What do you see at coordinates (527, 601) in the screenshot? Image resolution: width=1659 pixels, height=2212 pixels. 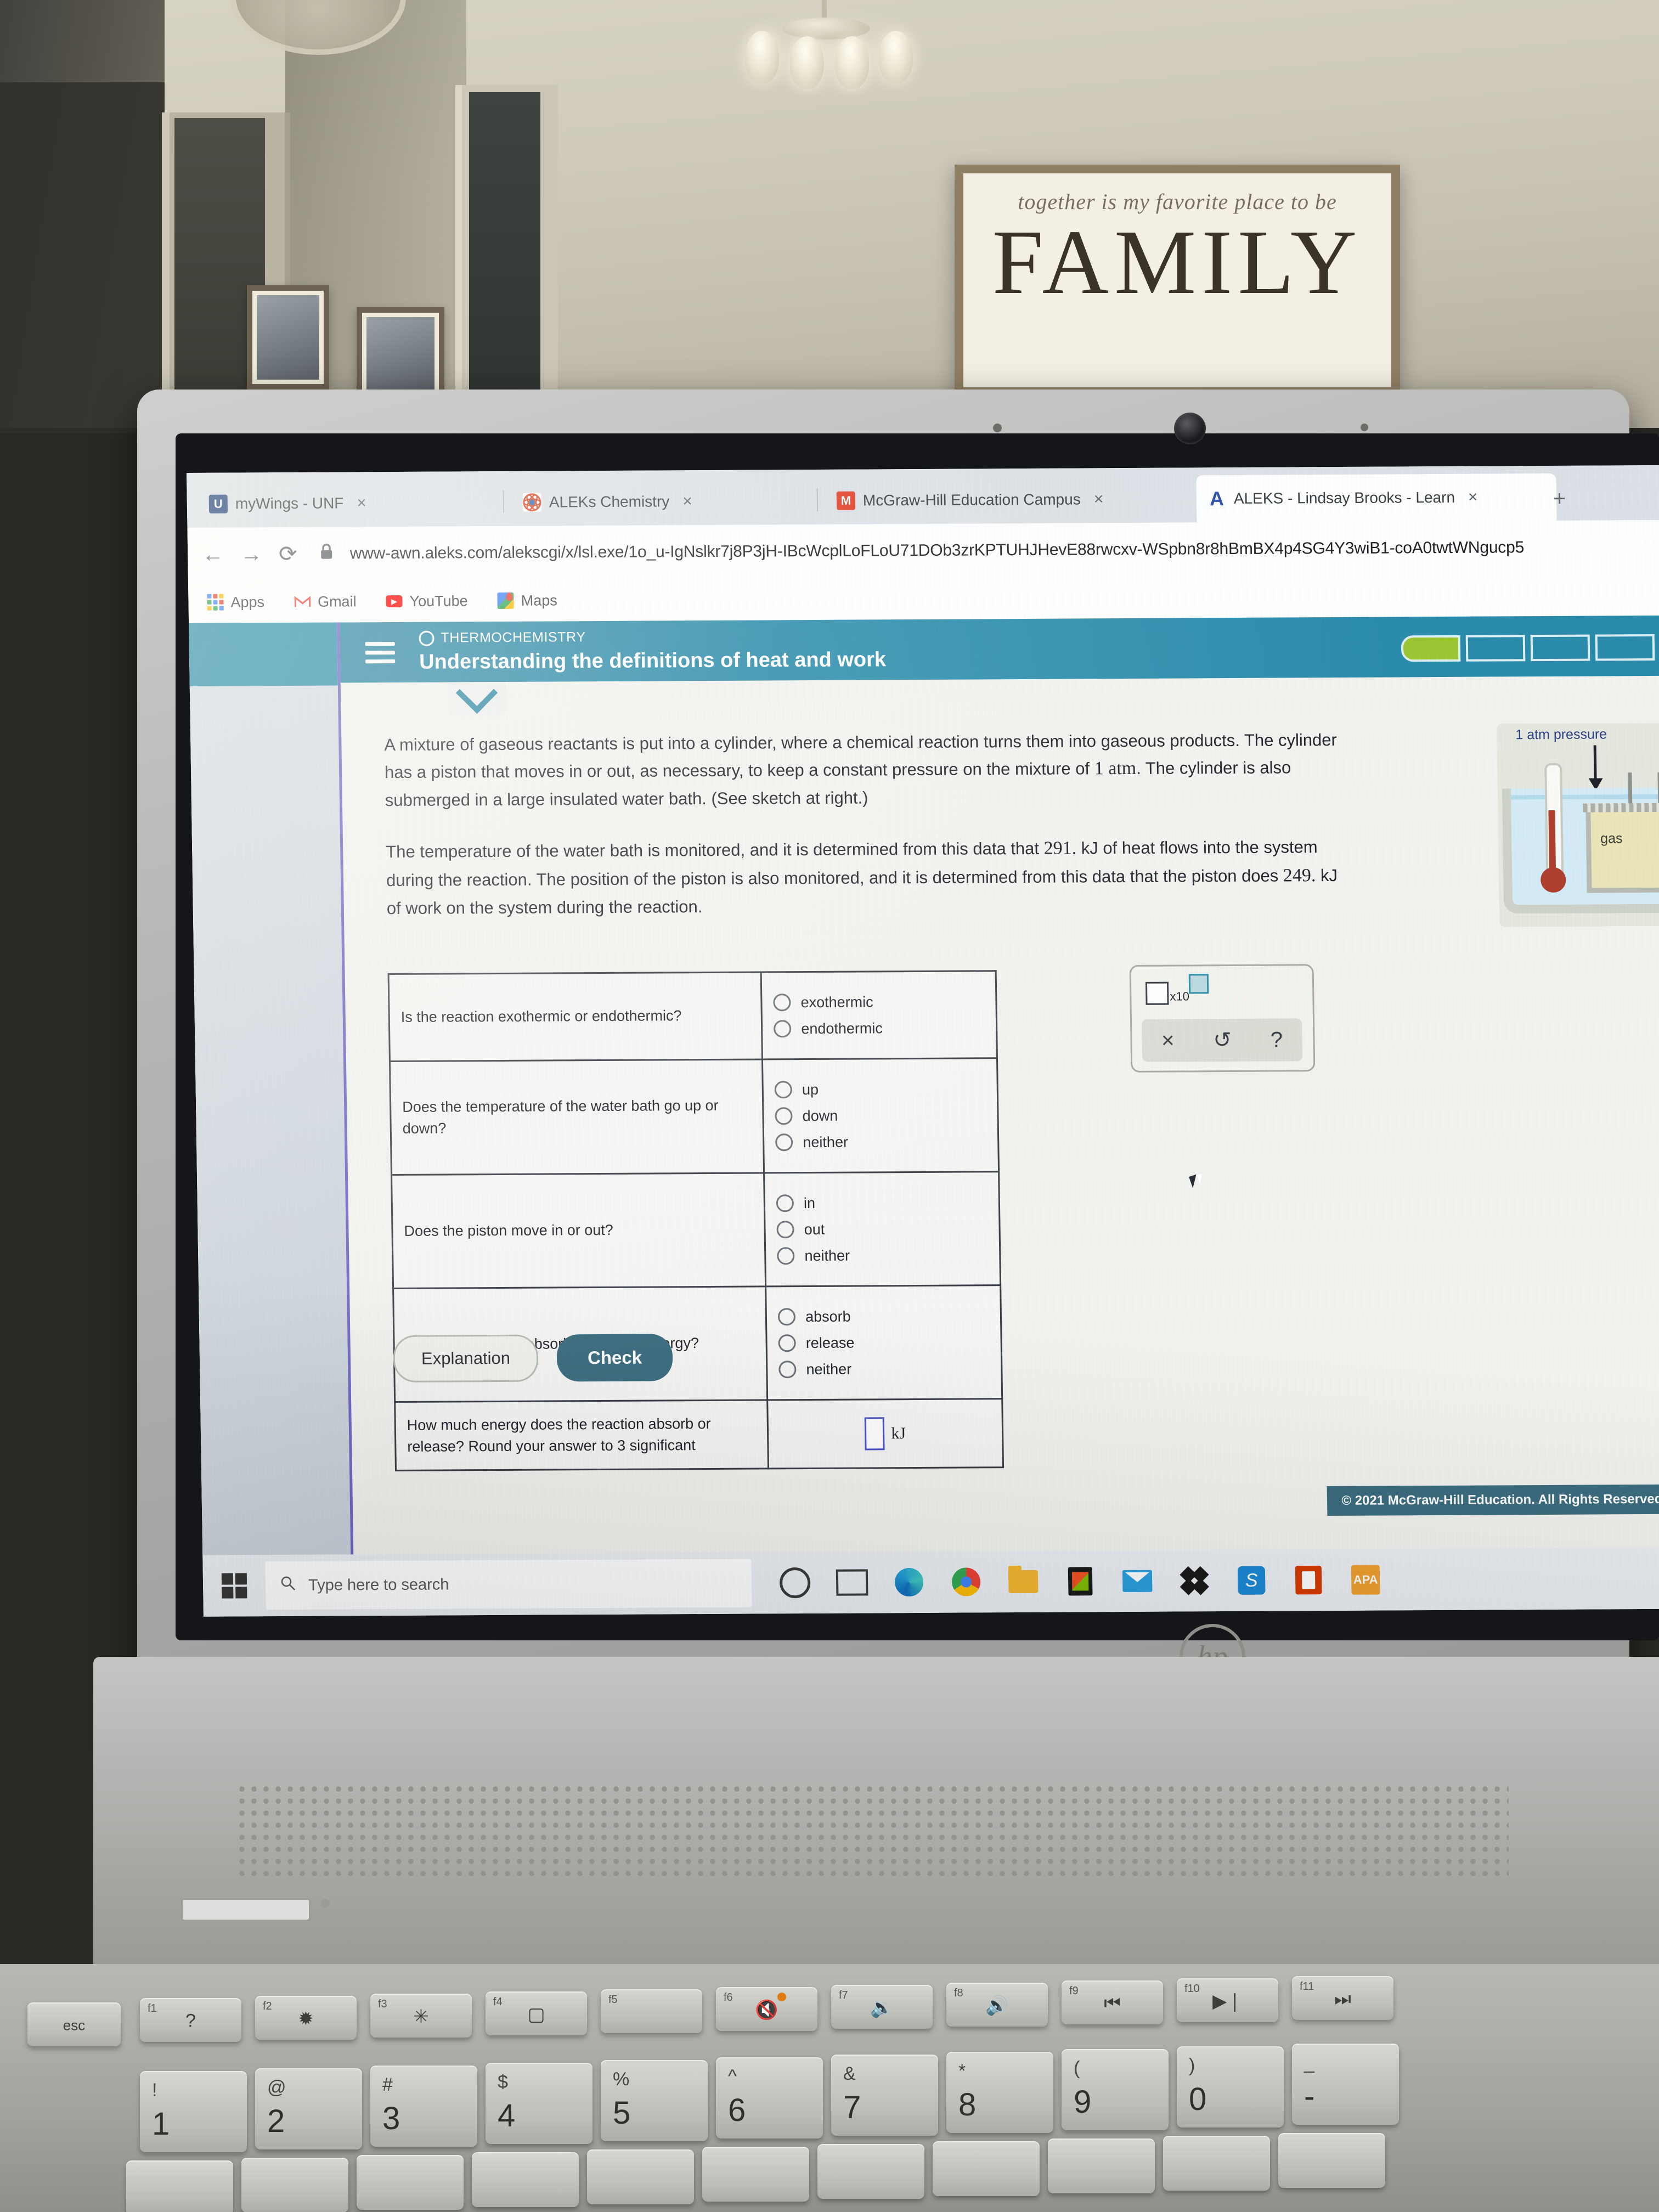 I see `bookmark-maps: Maps` at bounding box center [527, 601].